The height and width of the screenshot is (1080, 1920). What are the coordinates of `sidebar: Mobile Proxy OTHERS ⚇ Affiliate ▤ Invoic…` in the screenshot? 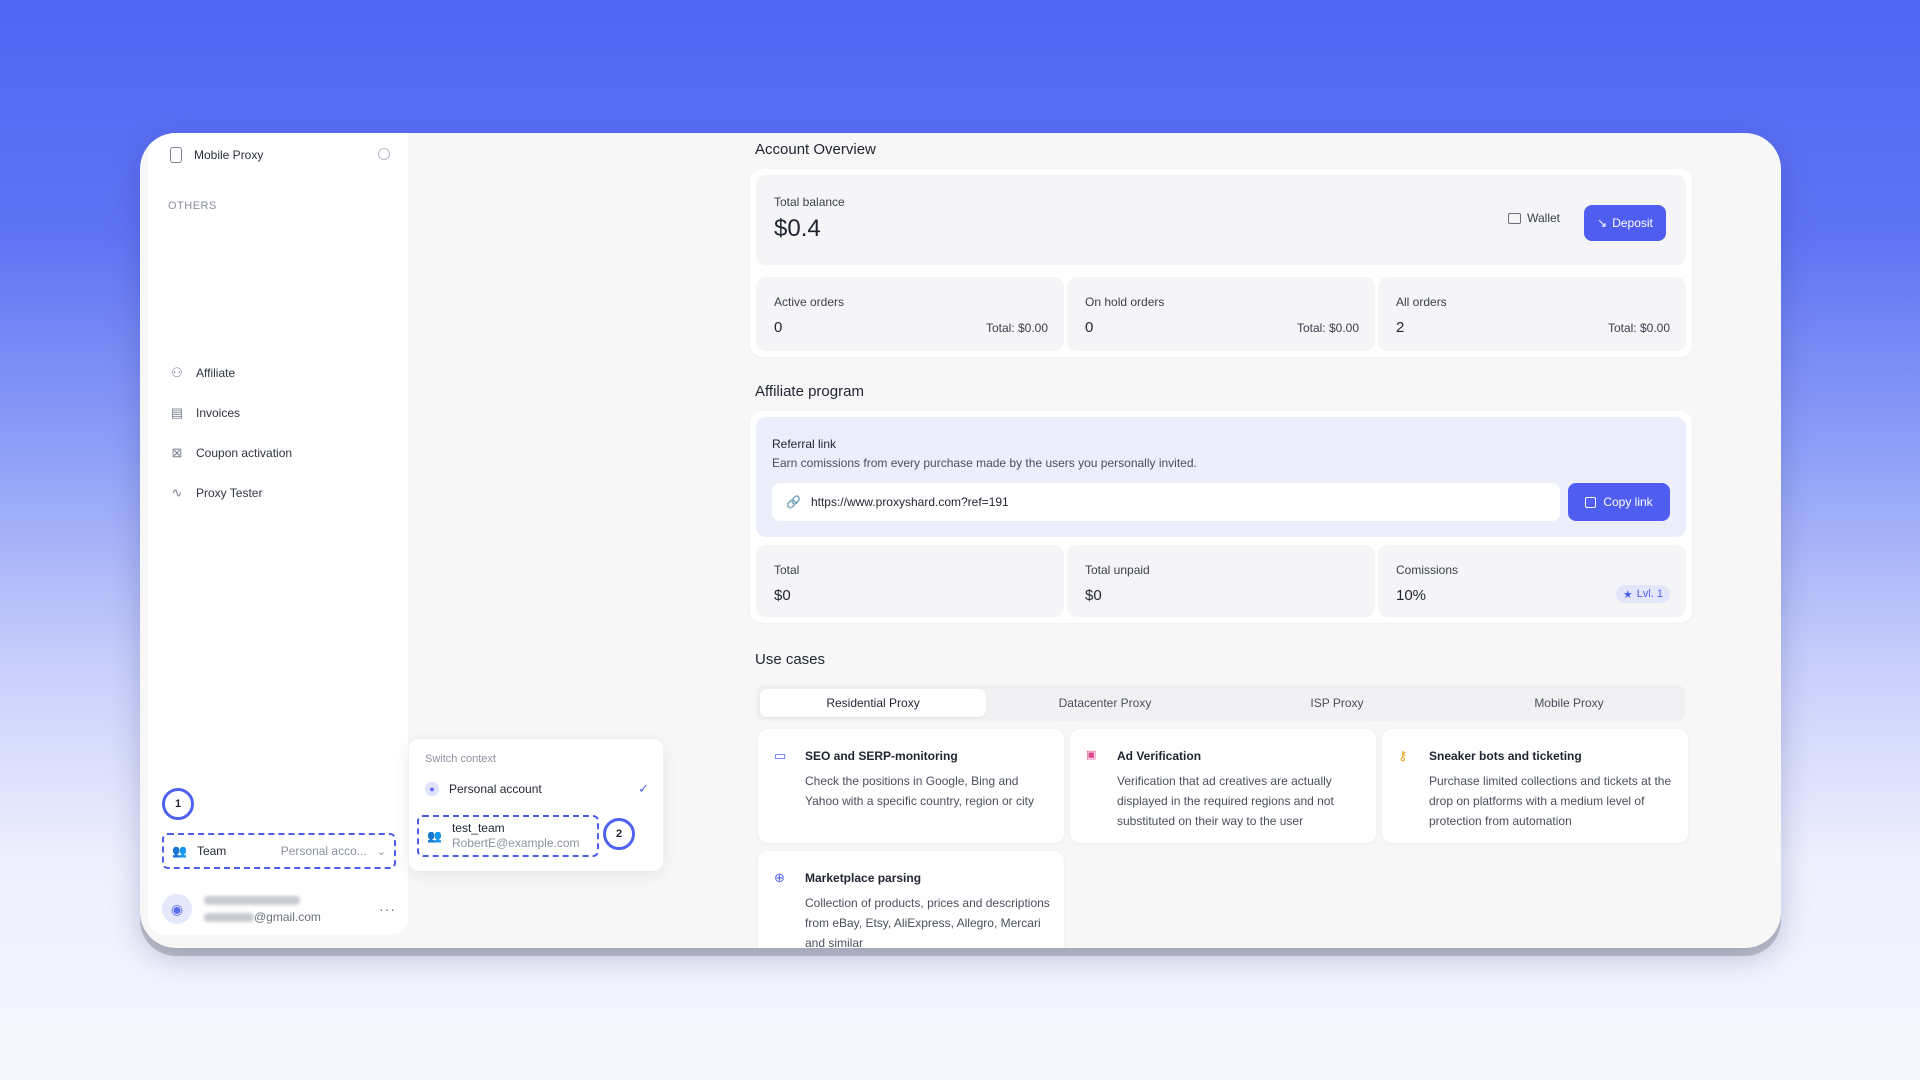 It's located at (278, 534).